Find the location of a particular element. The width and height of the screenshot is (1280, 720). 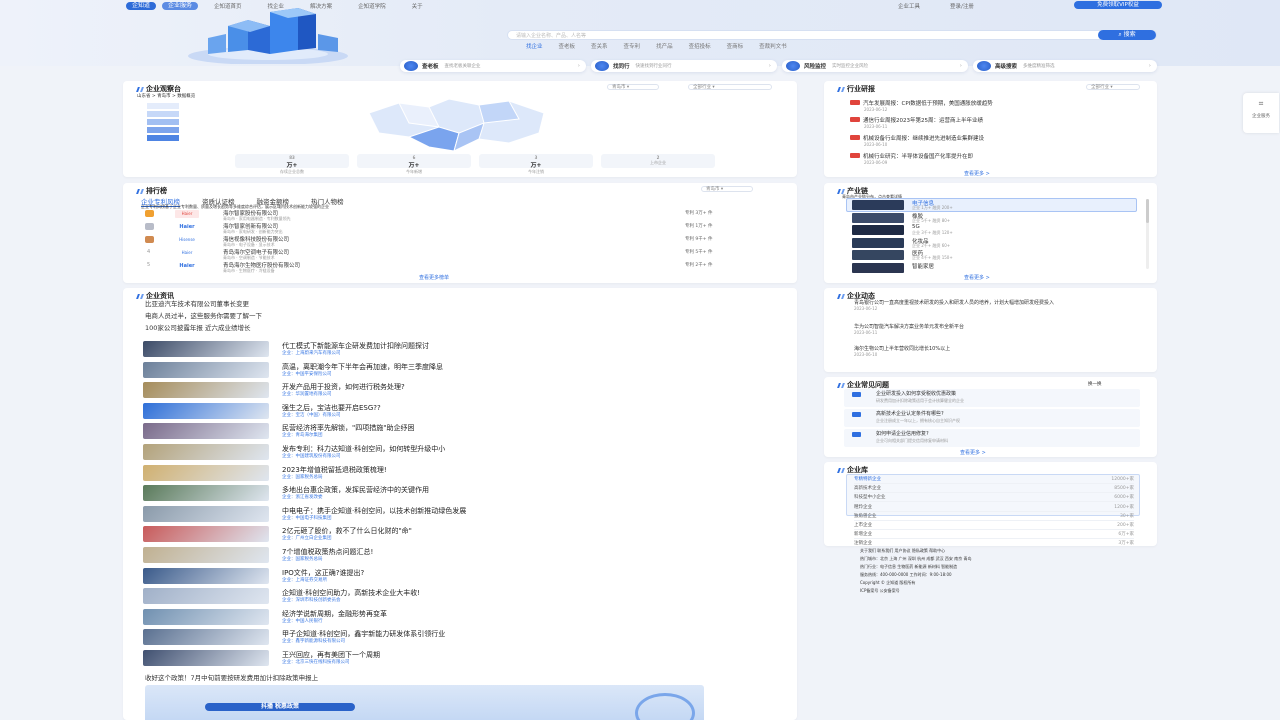

footer-line: 热门城市：北京 上海 广州 深圳 杭州 成都 武汉 西安 南京 青岛 is located at coordinates (1010, 559).